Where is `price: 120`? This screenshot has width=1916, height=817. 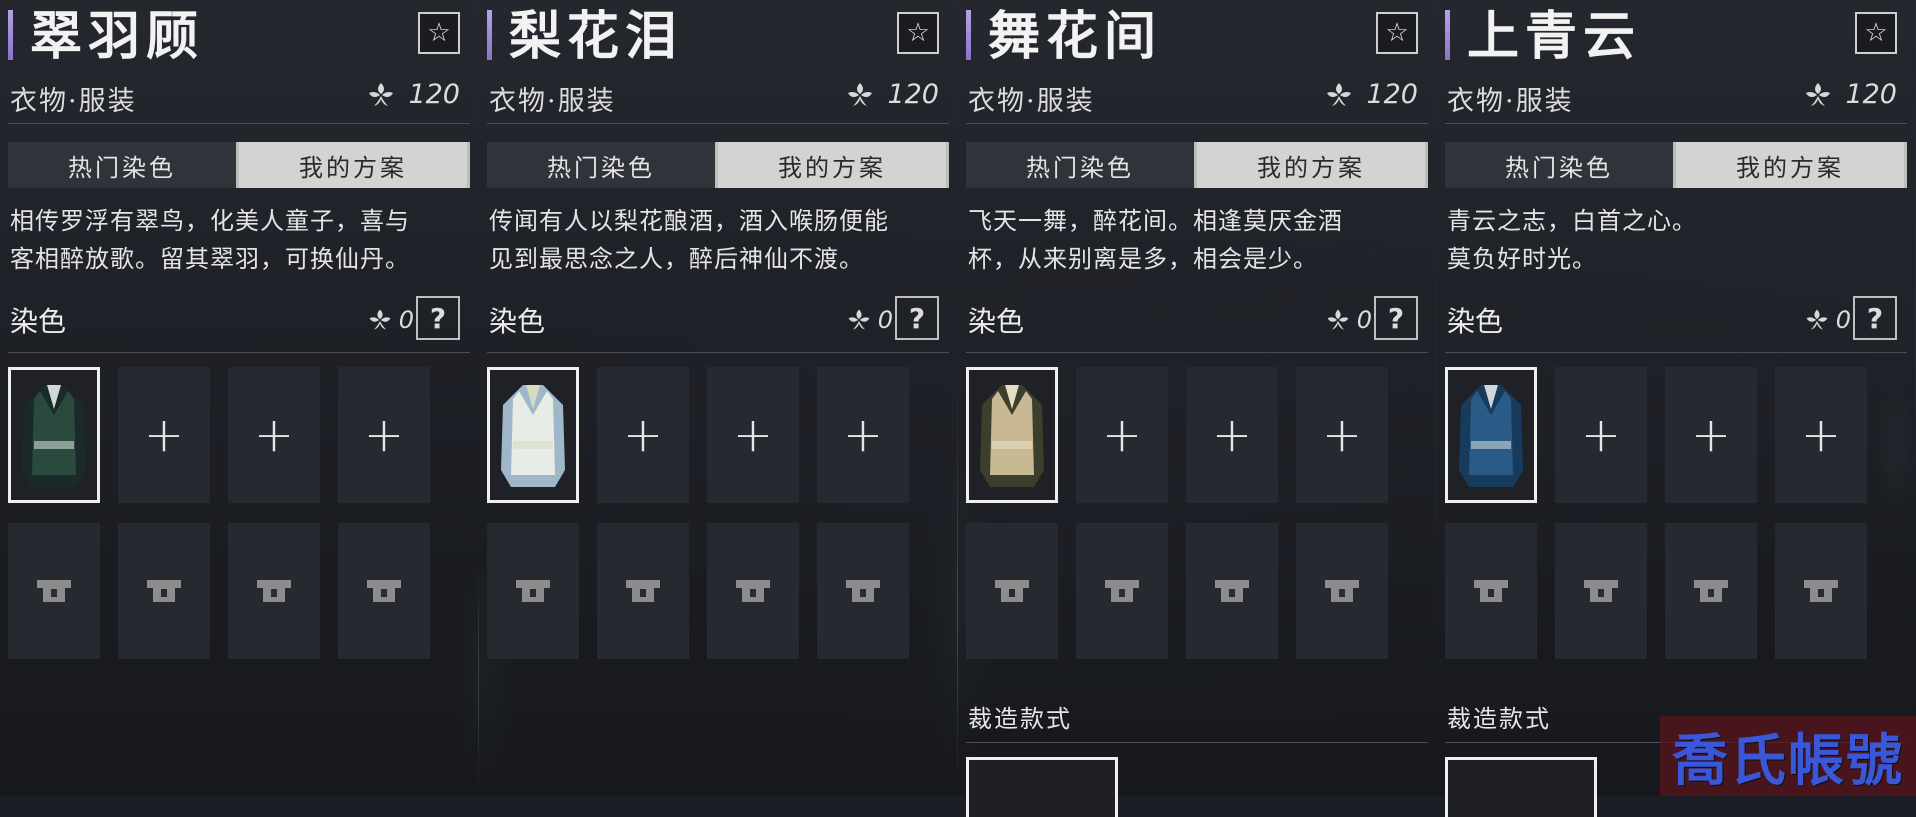
price: 120 is located at coordinates (1371, 94).